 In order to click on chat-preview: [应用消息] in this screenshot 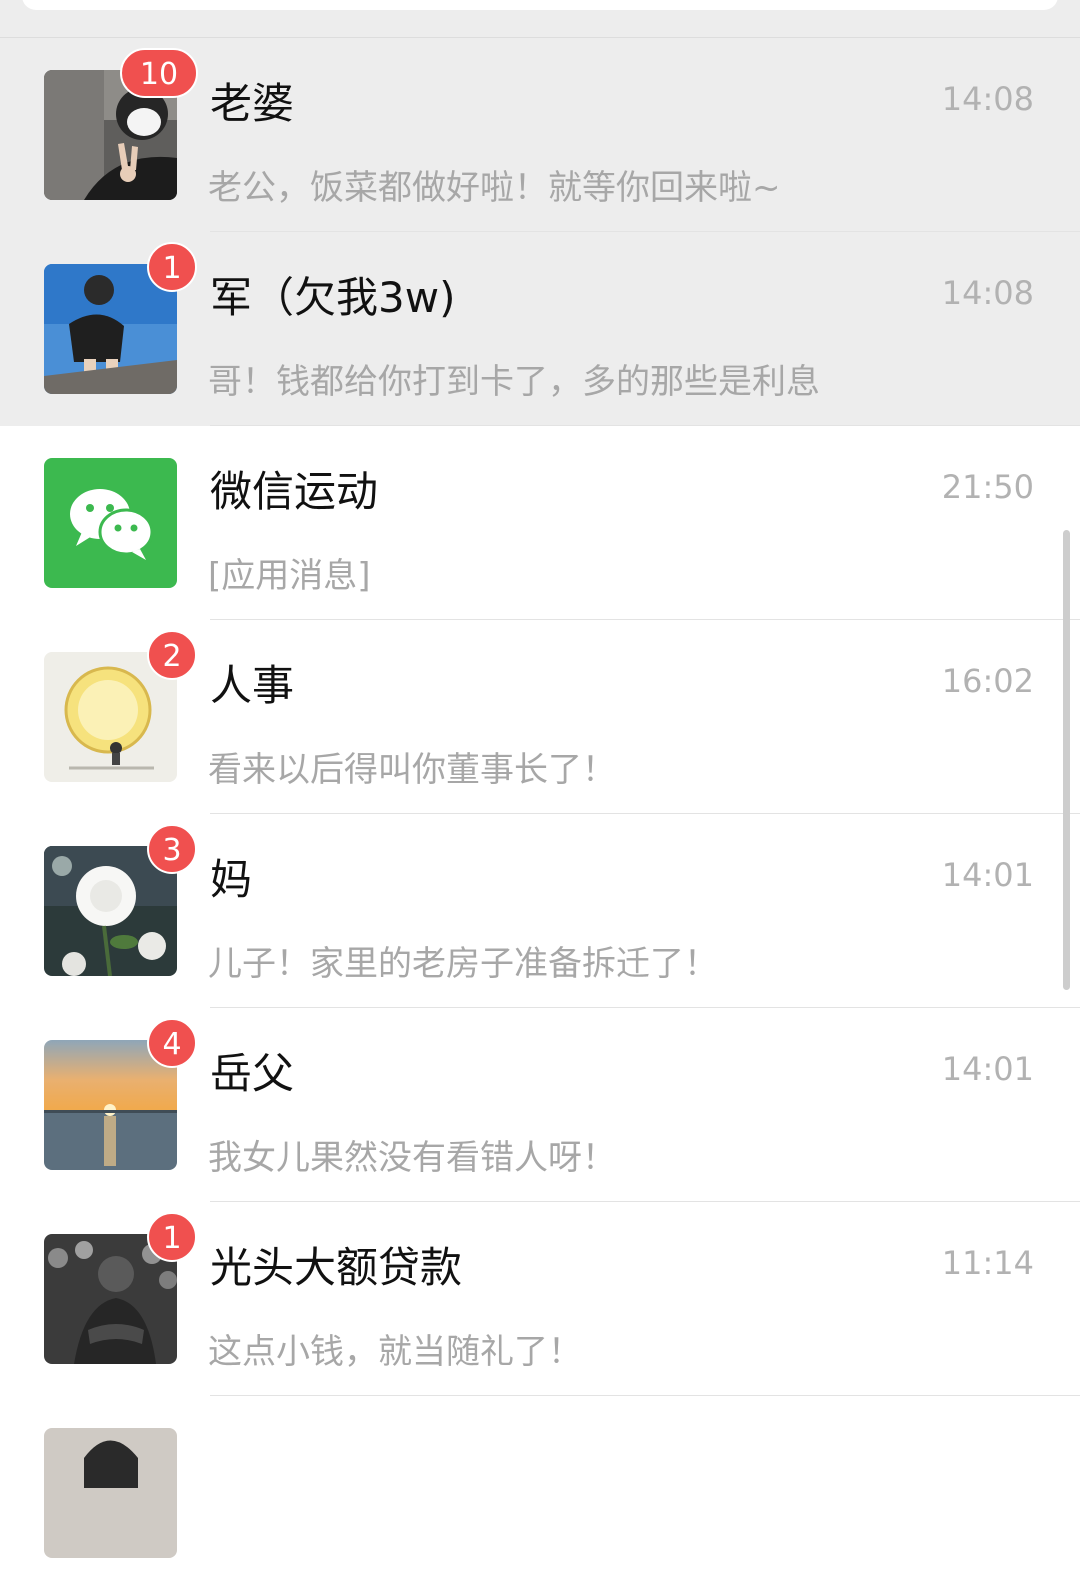, I will do `click(289, 576)`.